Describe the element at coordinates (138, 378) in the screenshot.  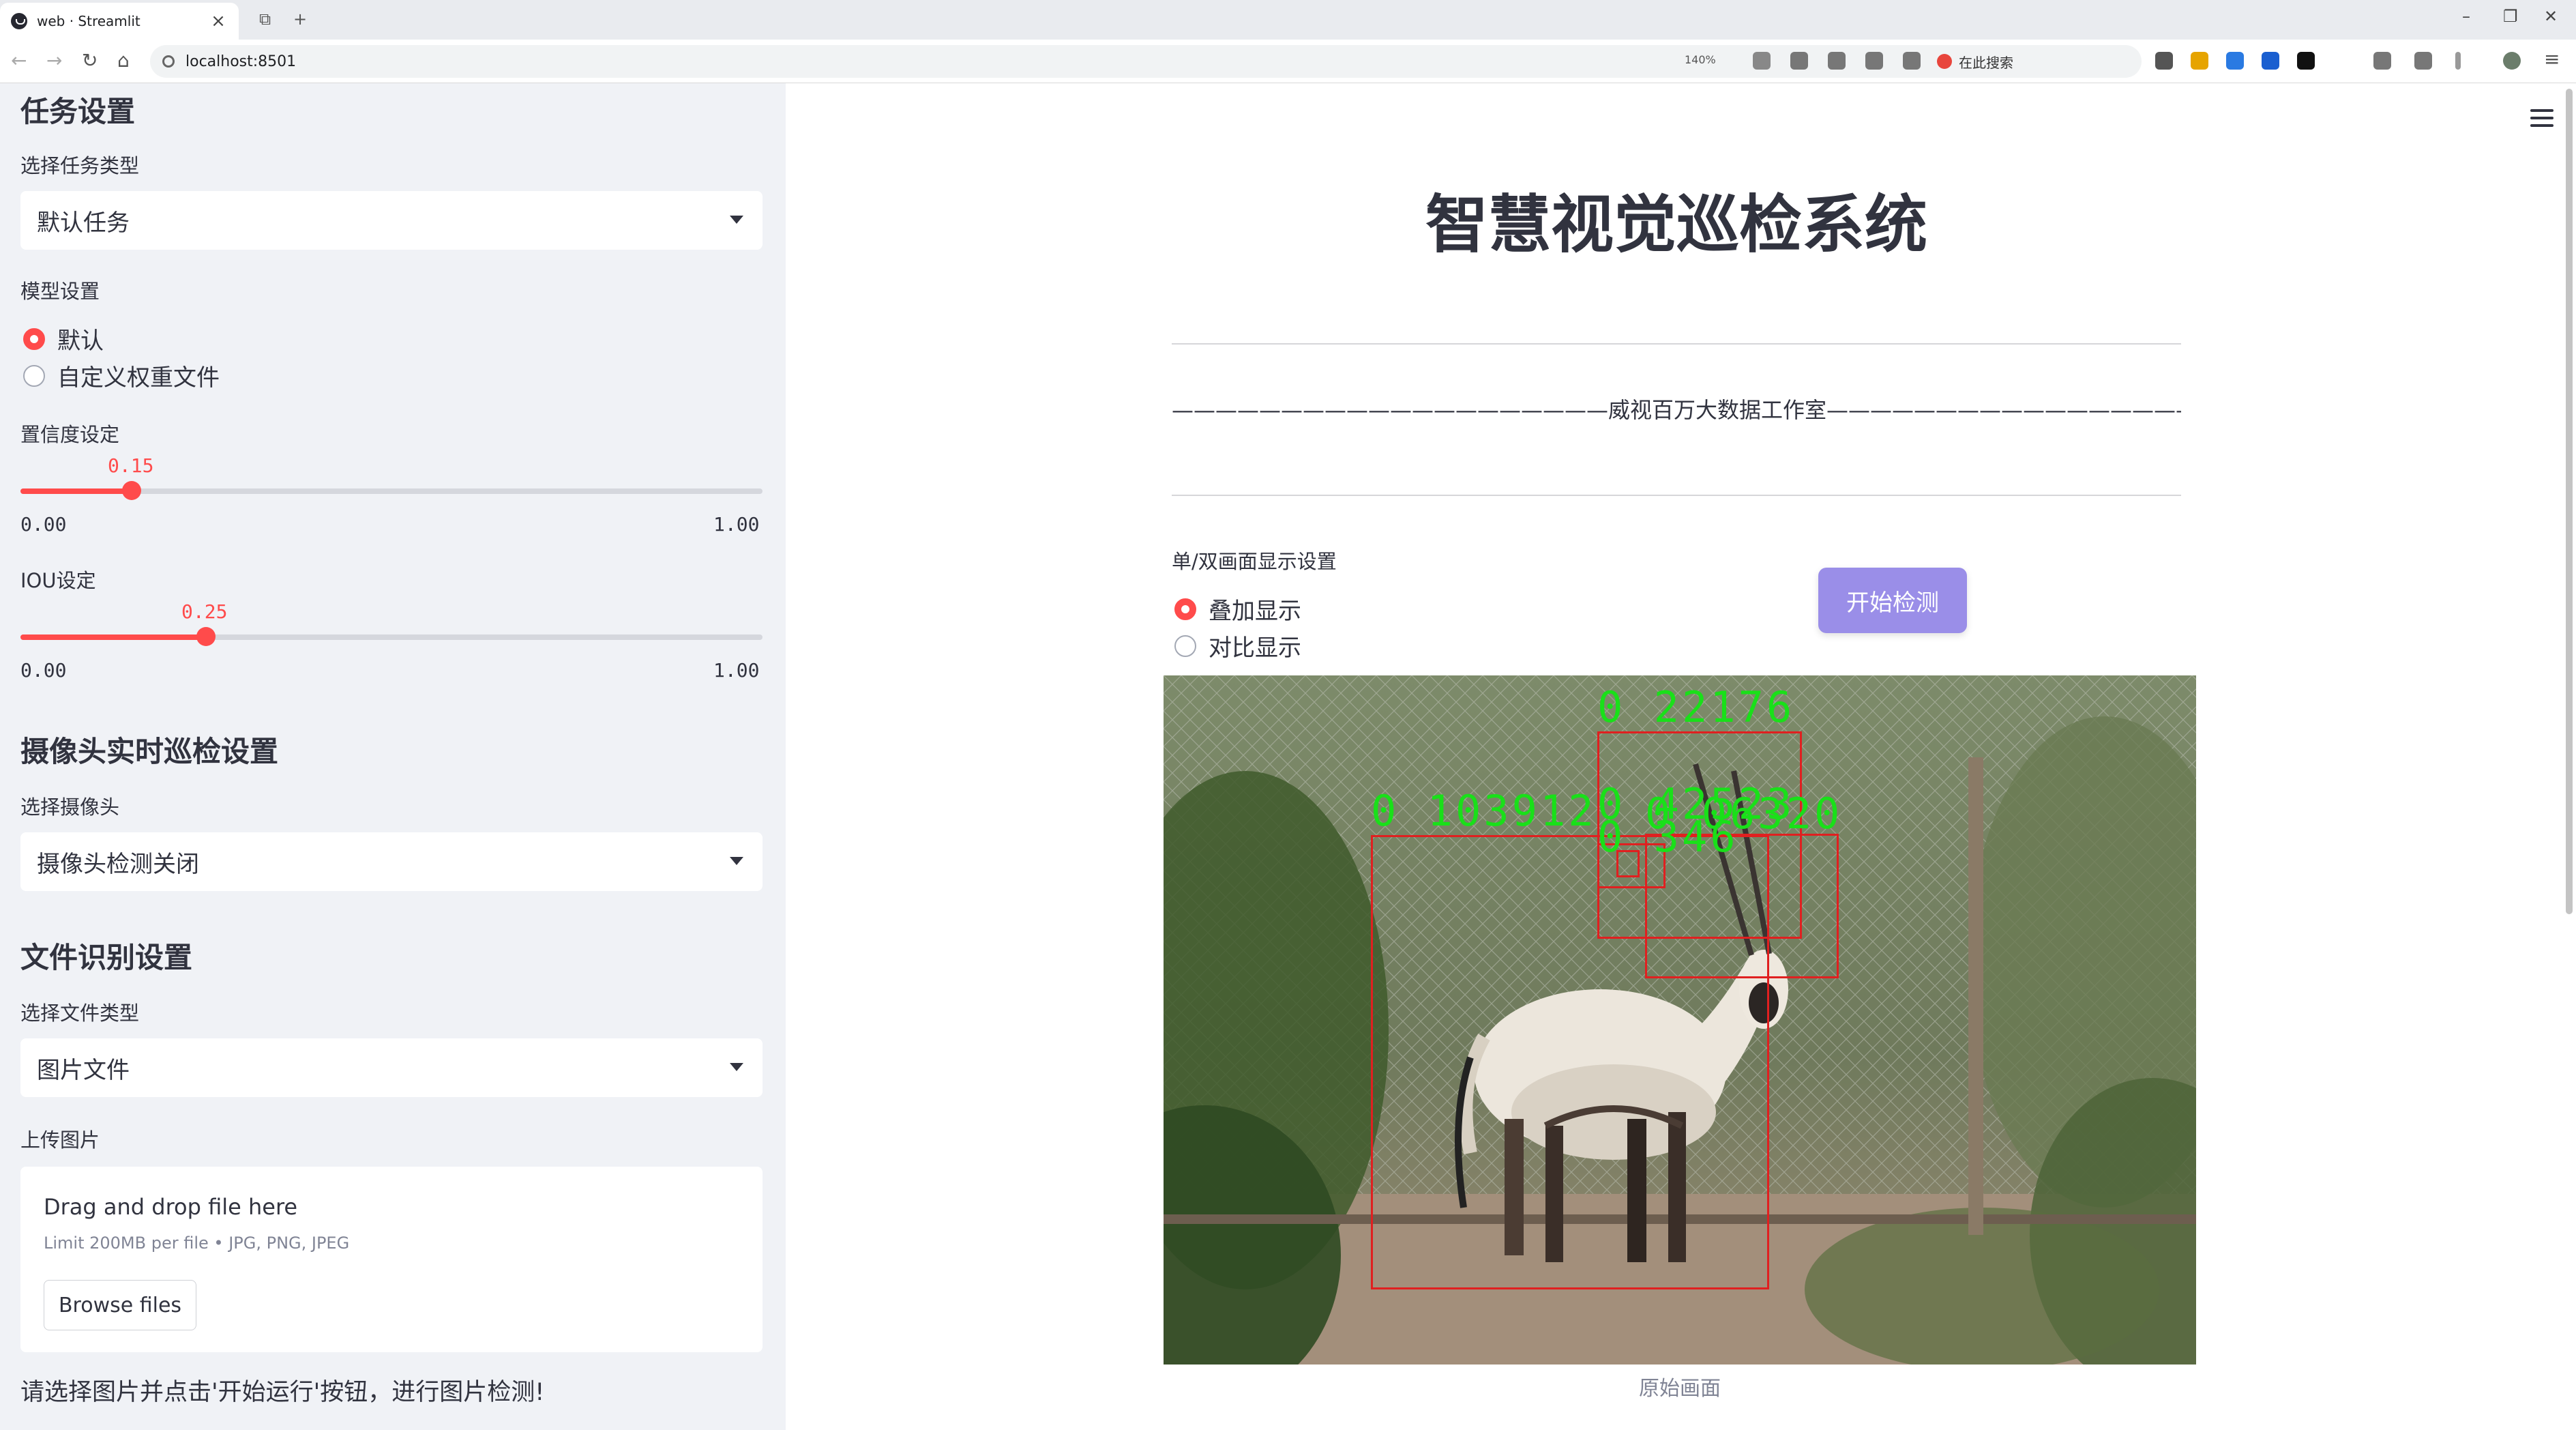
I see `radio-label: 自定义权重文件` at that location.